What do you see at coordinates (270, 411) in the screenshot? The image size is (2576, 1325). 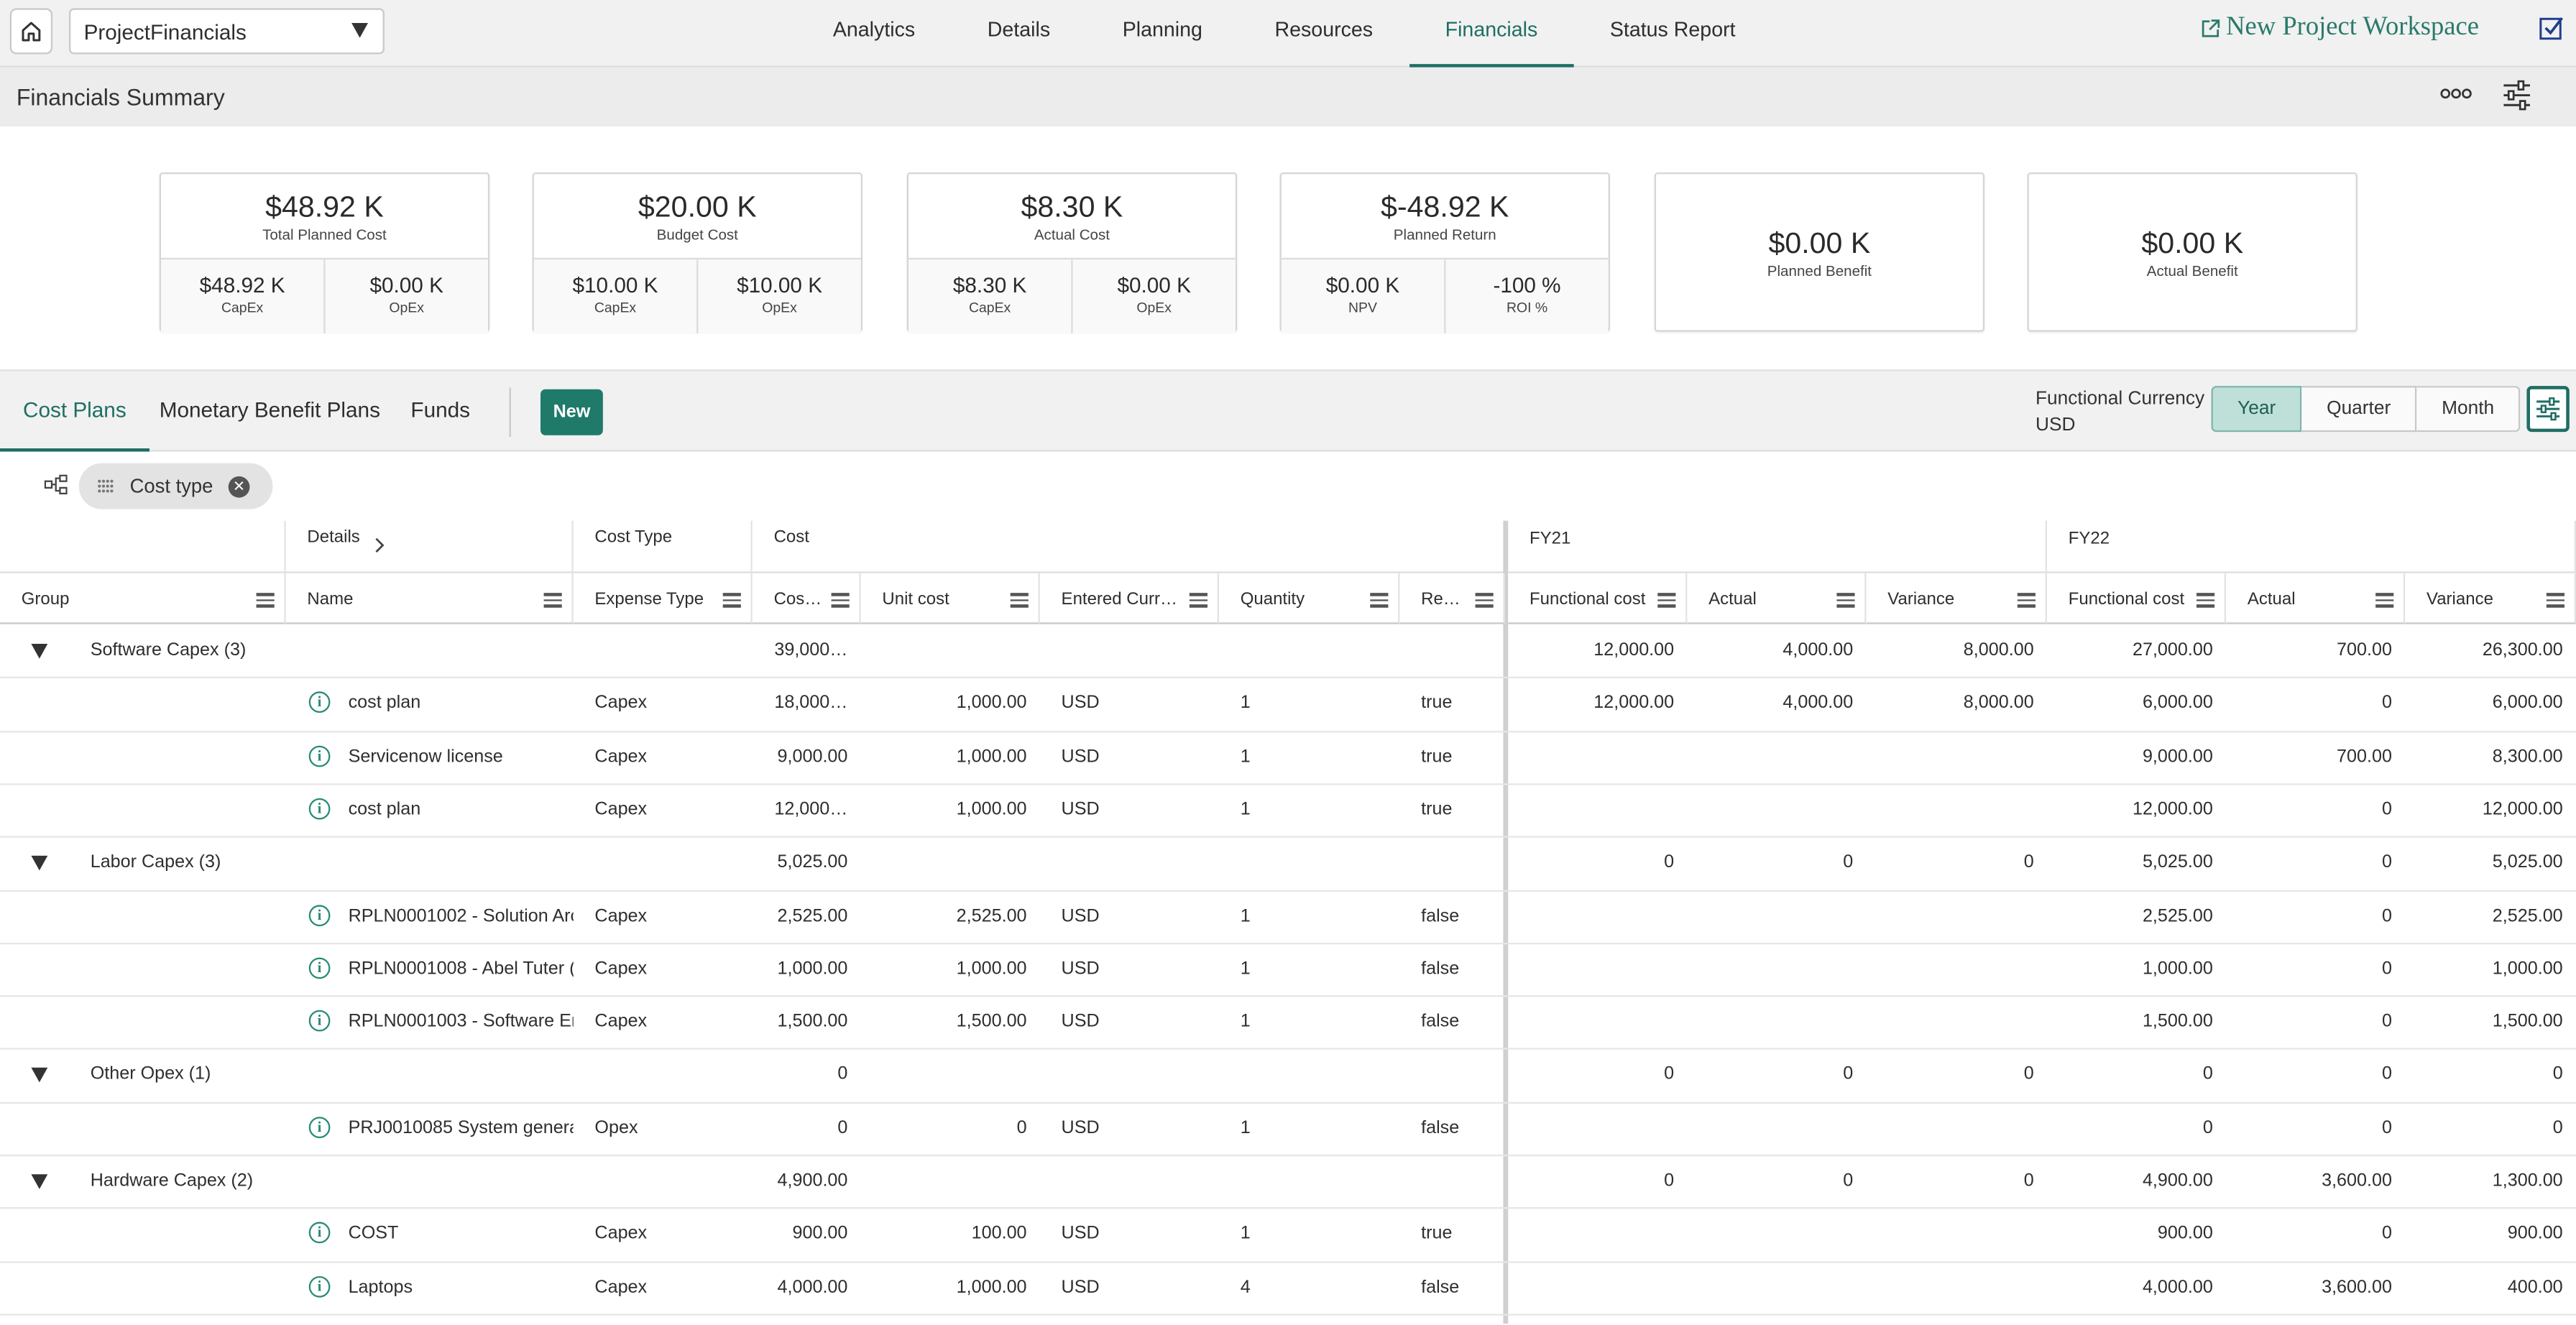 I see `tab-monetary-benefit-plans: Monetary Benefit Plans` at bounding box center [270, 411].